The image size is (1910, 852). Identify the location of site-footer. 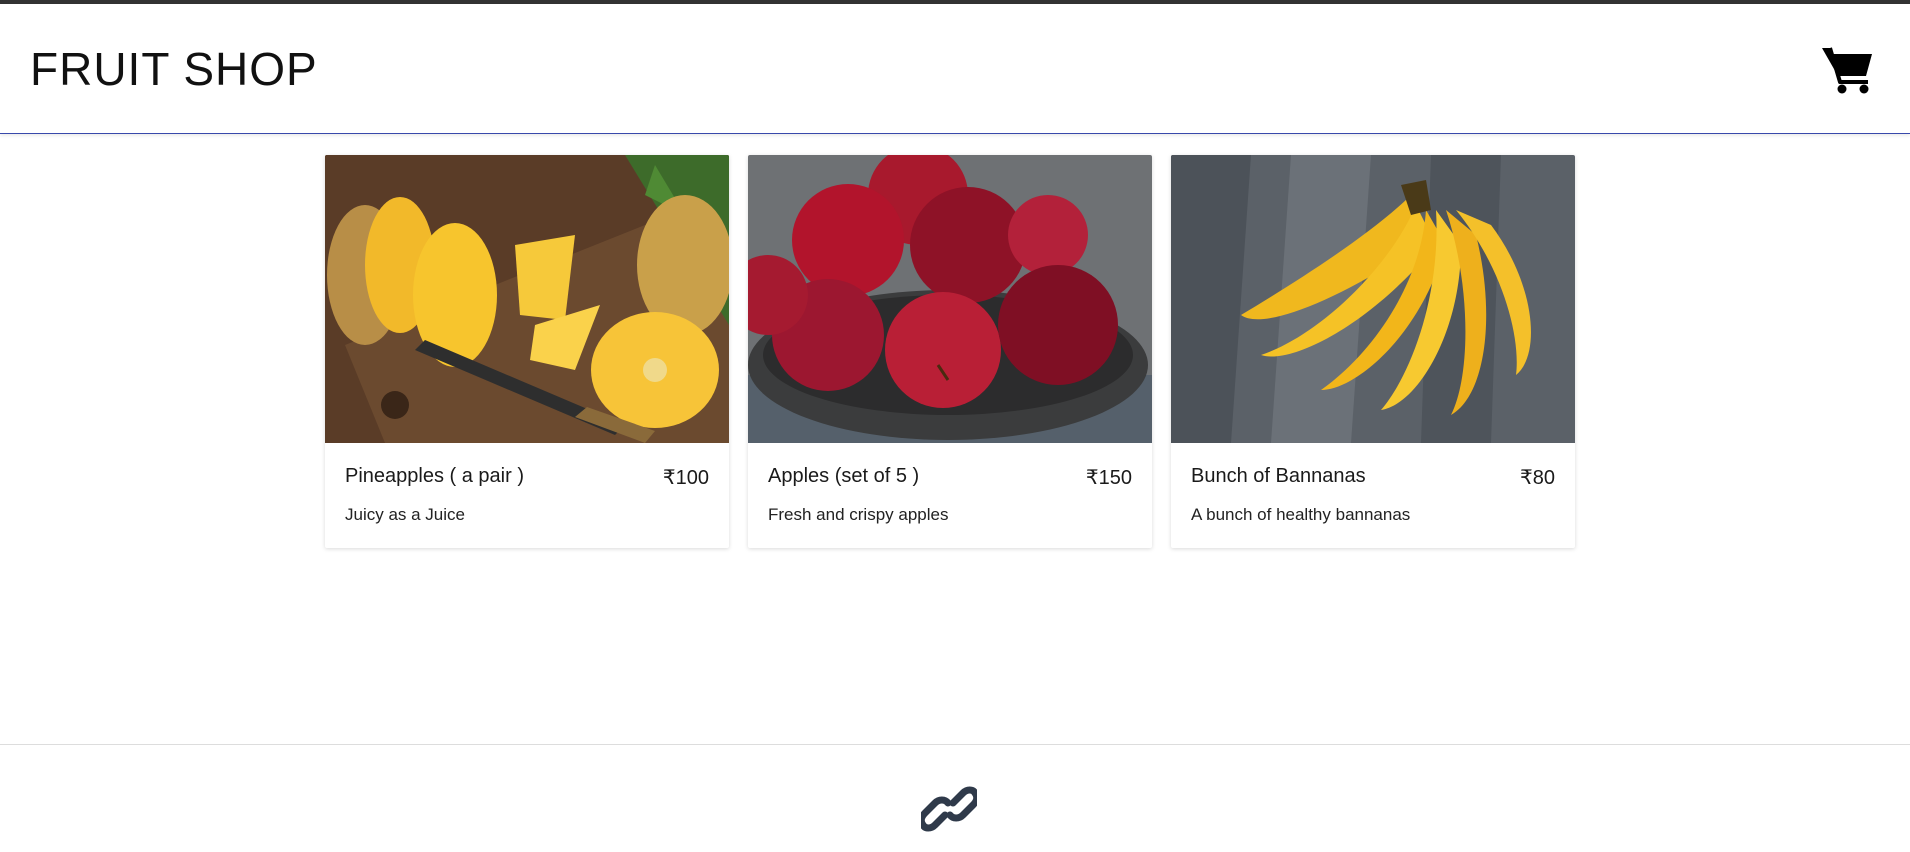
(955, 798).